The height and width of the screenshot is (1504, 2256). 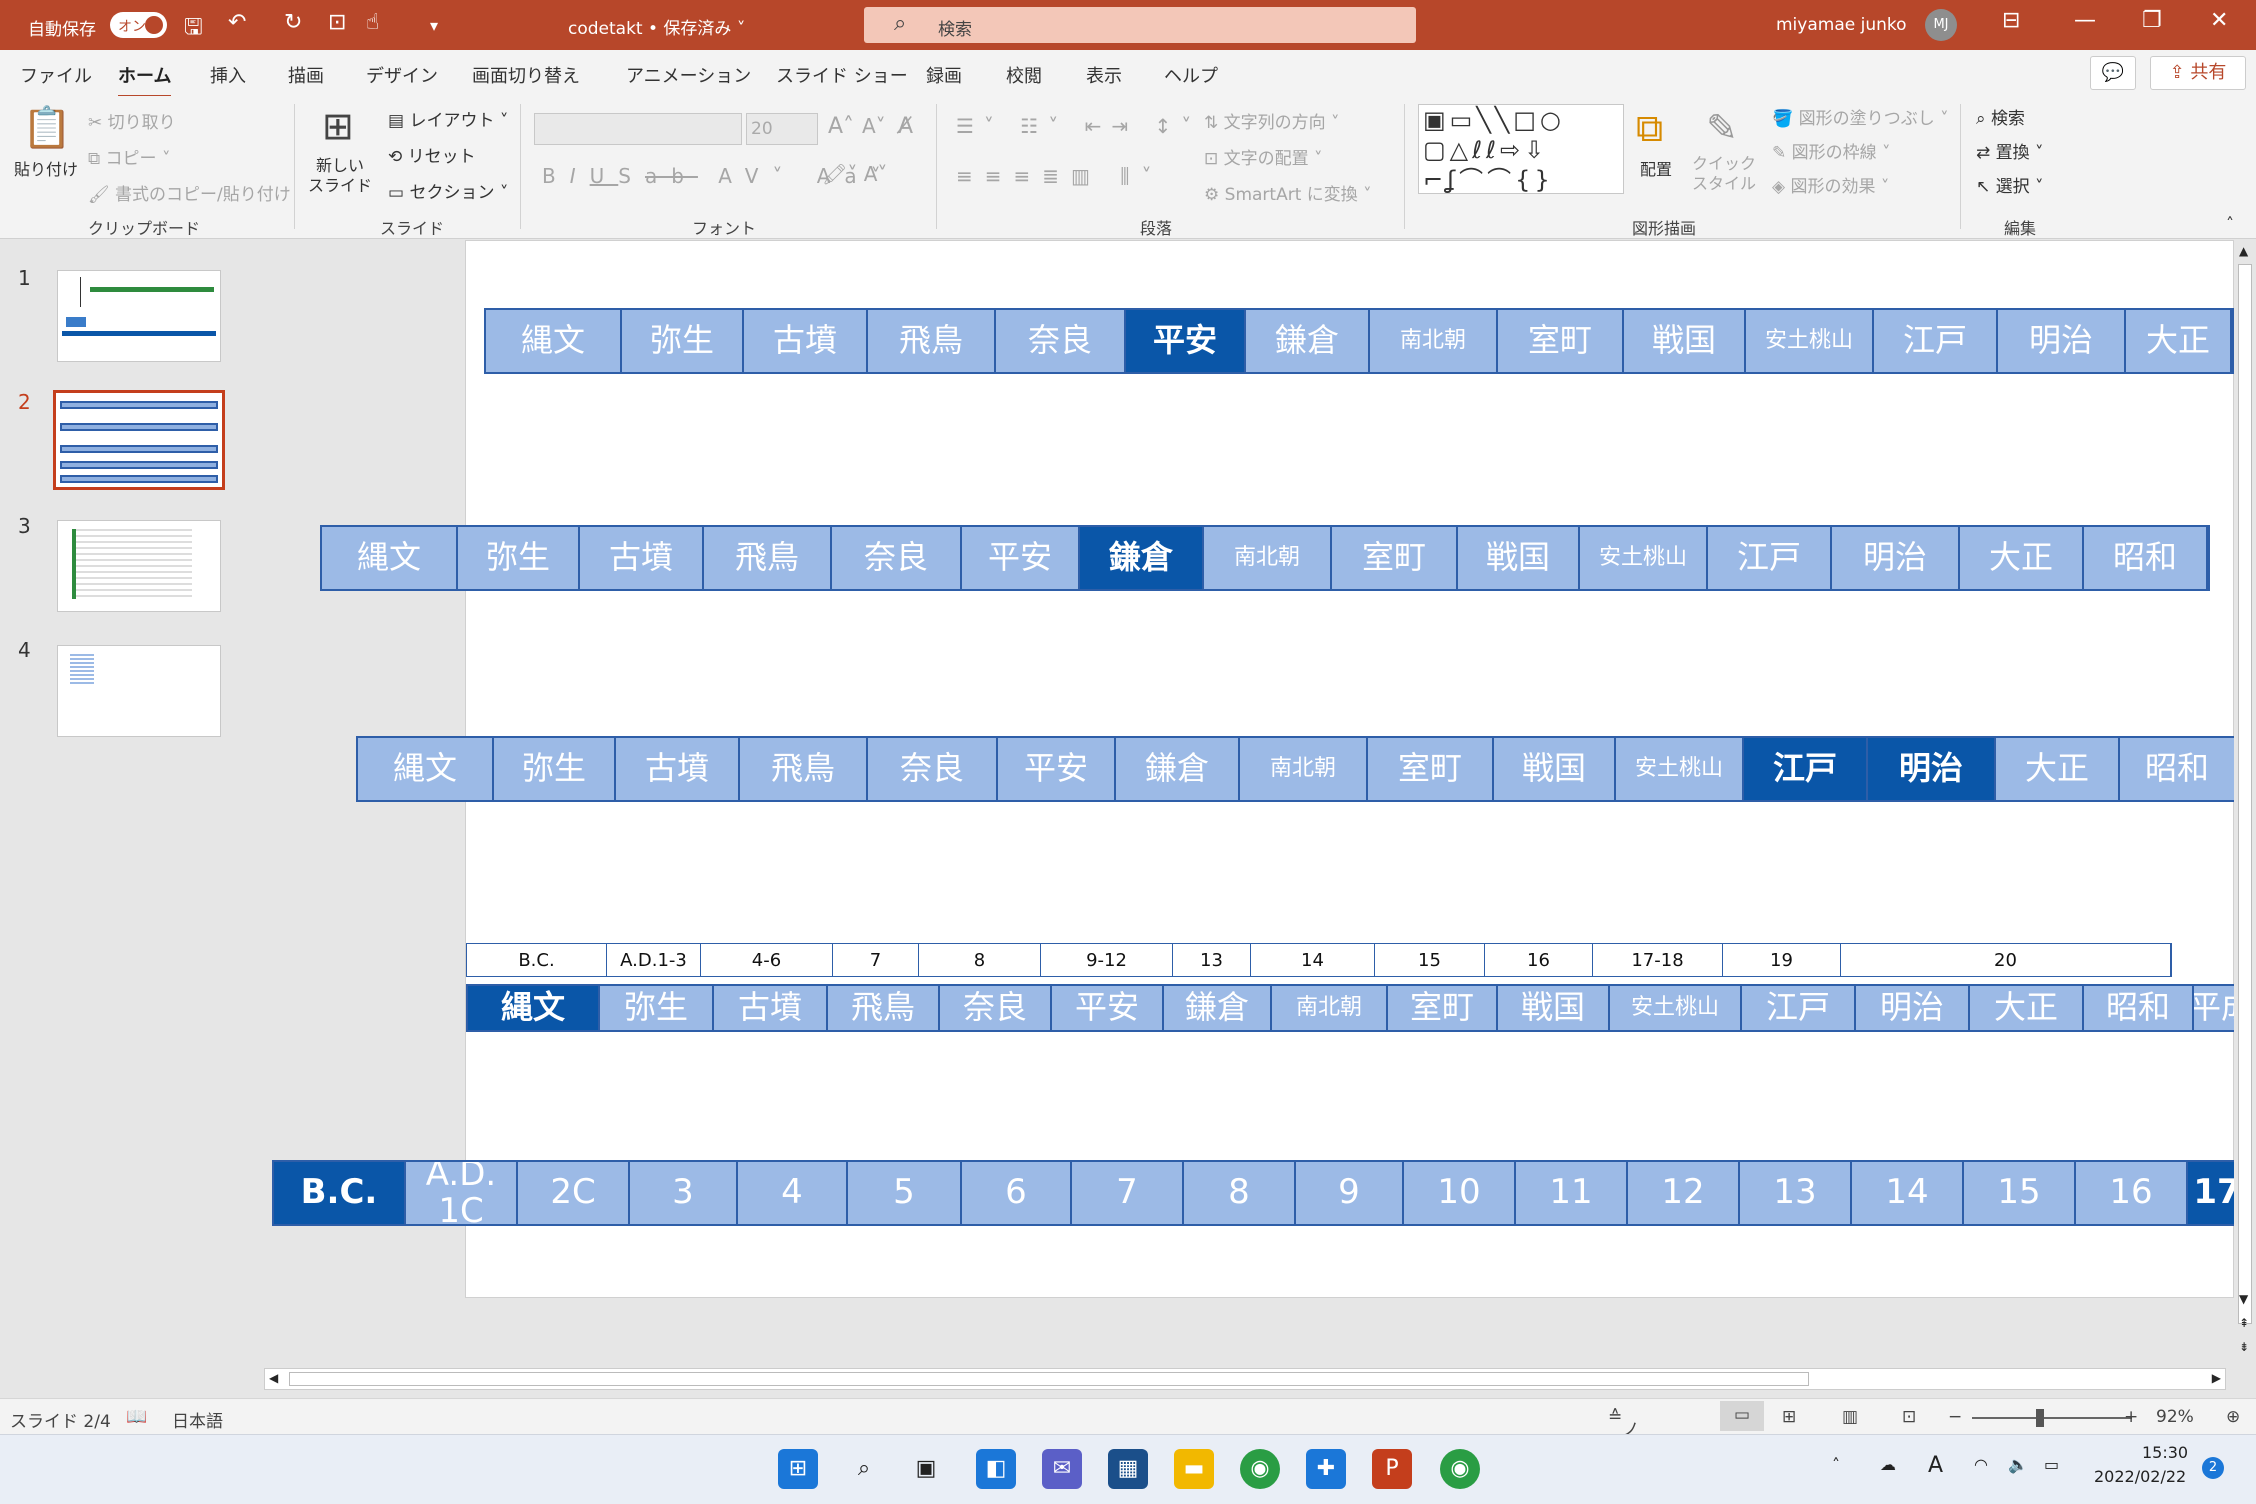 What do you see at coordinates (1049, 1379) in the screenshot?
I see `horizontal-scroll-thumb` at bounding box center [1049, 1379].